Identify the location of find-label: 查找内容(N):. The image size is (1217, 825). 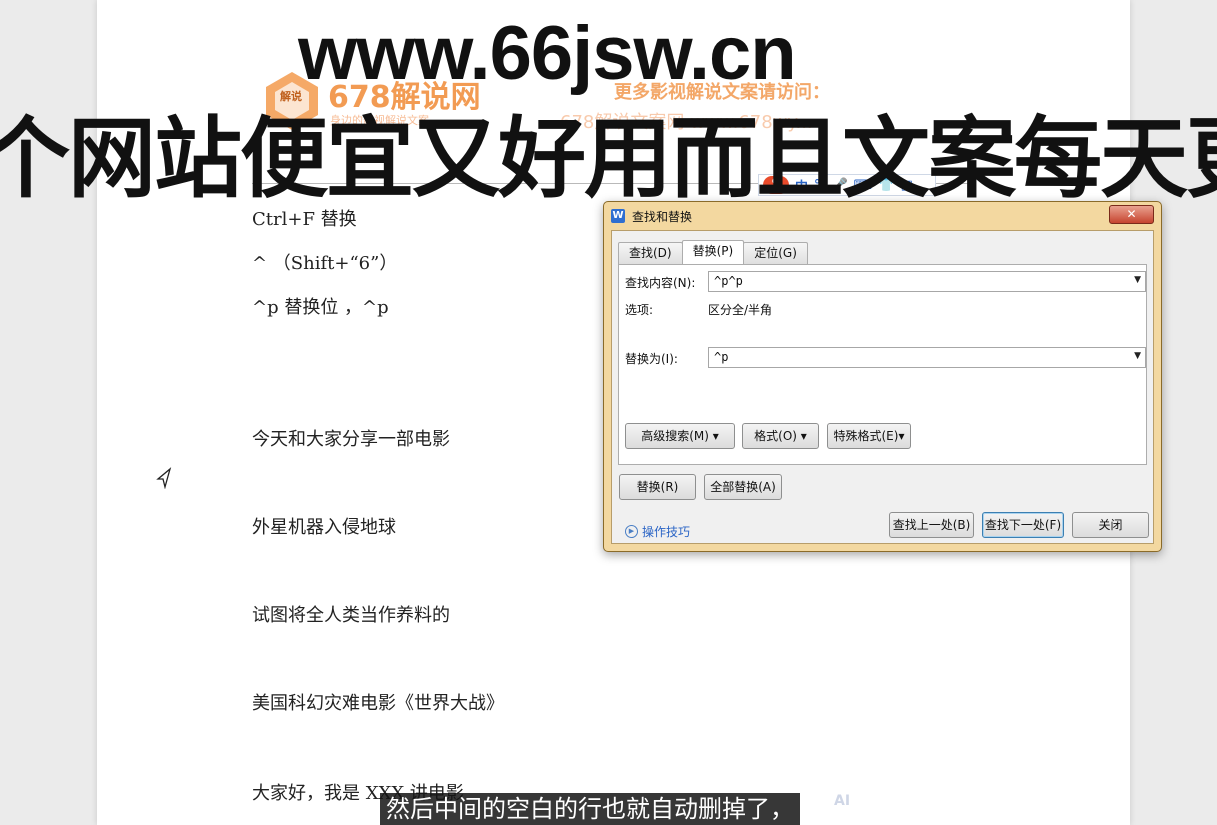
(660, 283).